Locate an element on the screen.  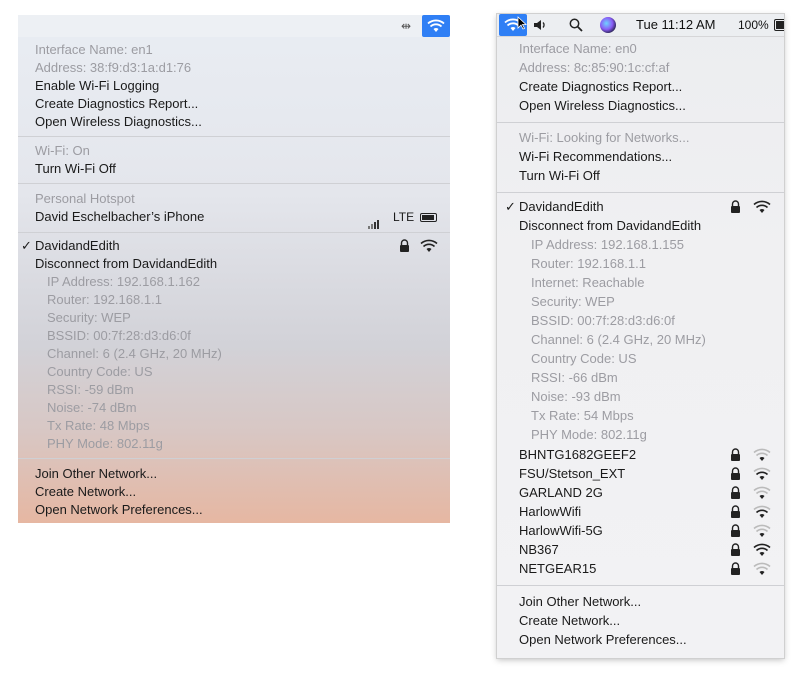
network-item: NB367 is located at coordinates (640, 550).